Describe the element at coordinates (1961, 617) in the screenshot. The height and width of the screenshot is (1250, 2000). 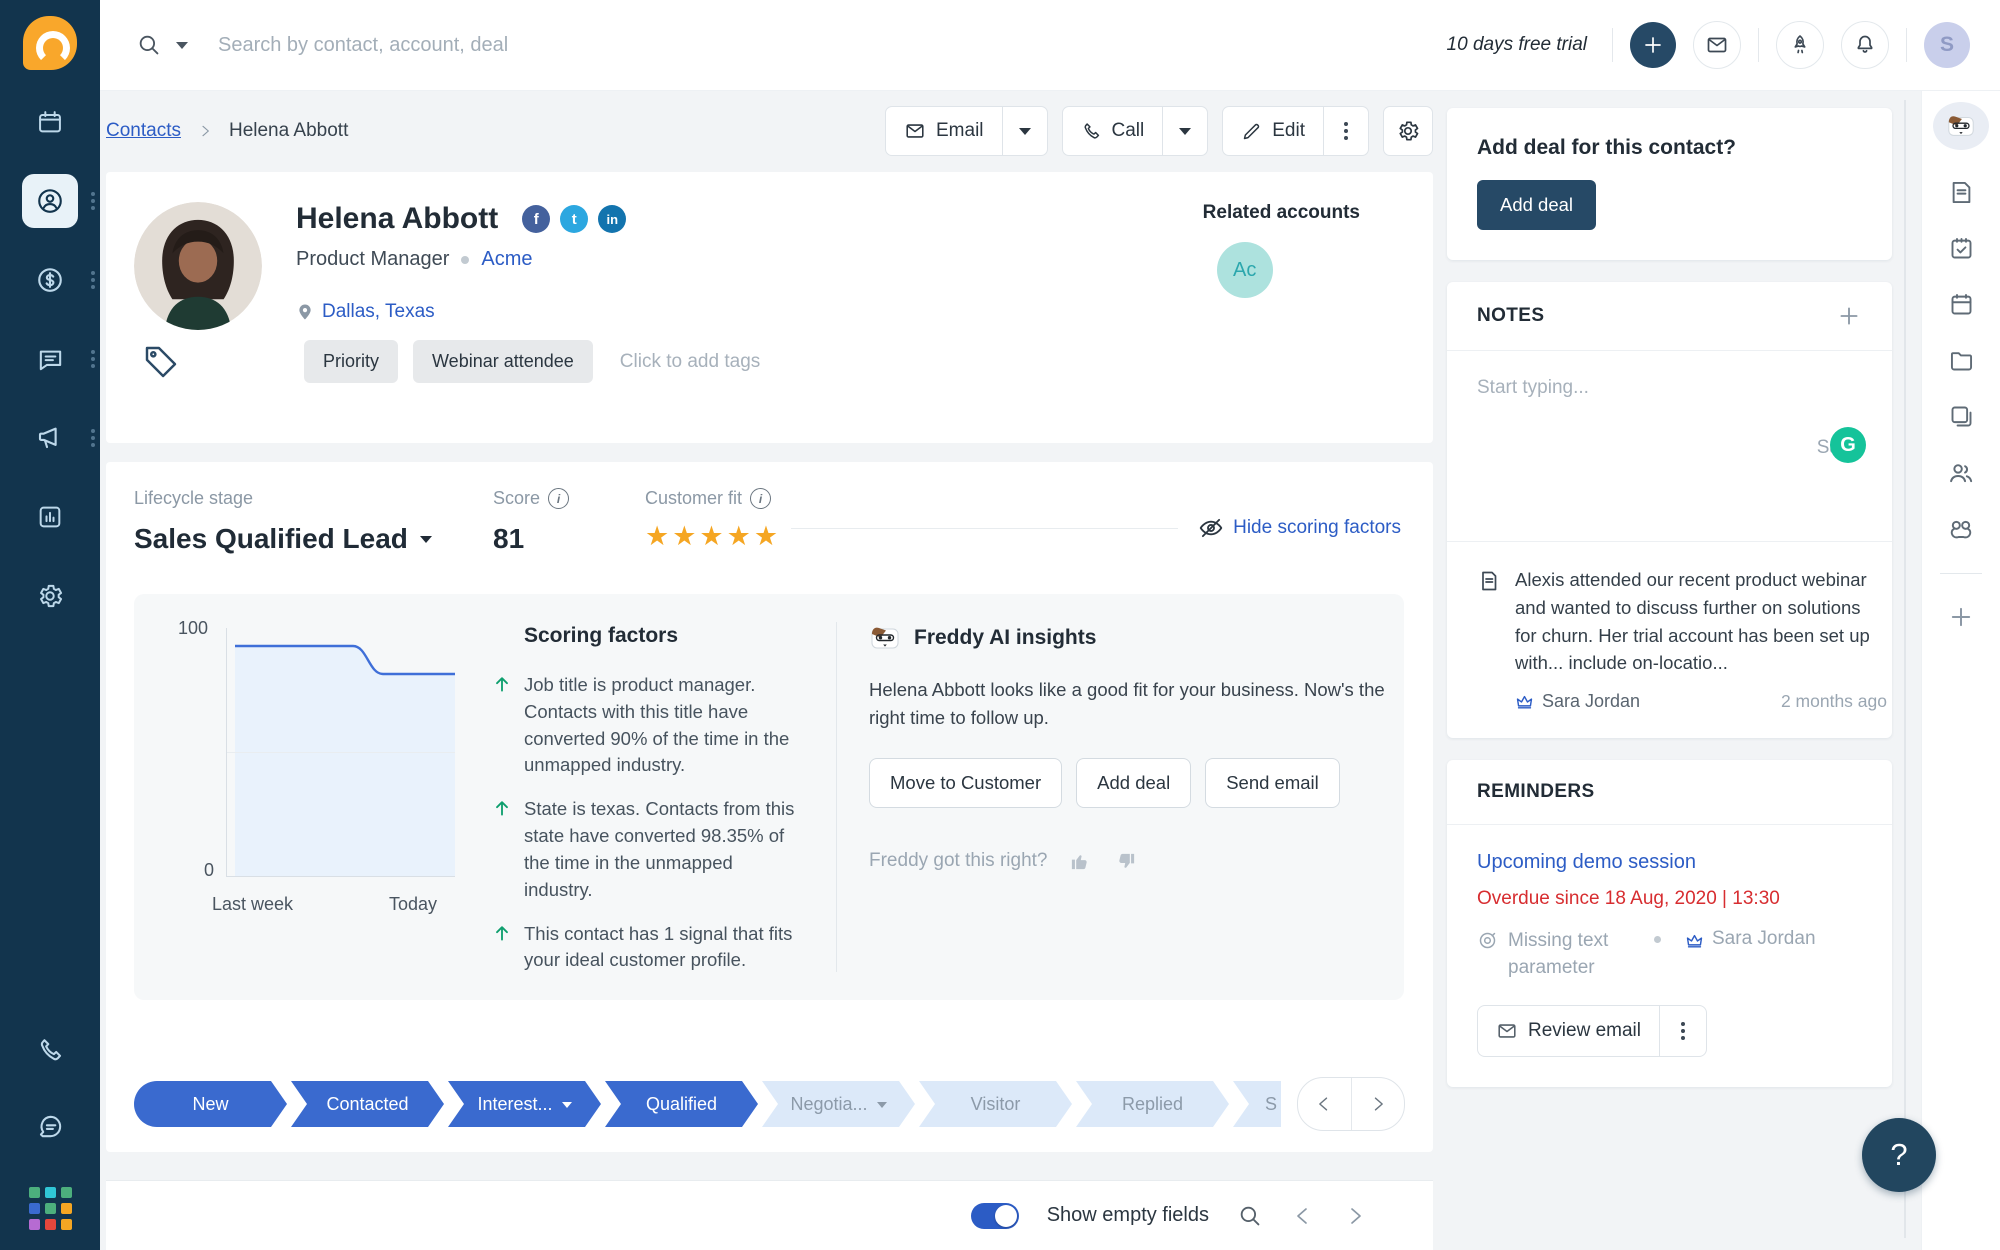
I see `add-widget-button` at that location.